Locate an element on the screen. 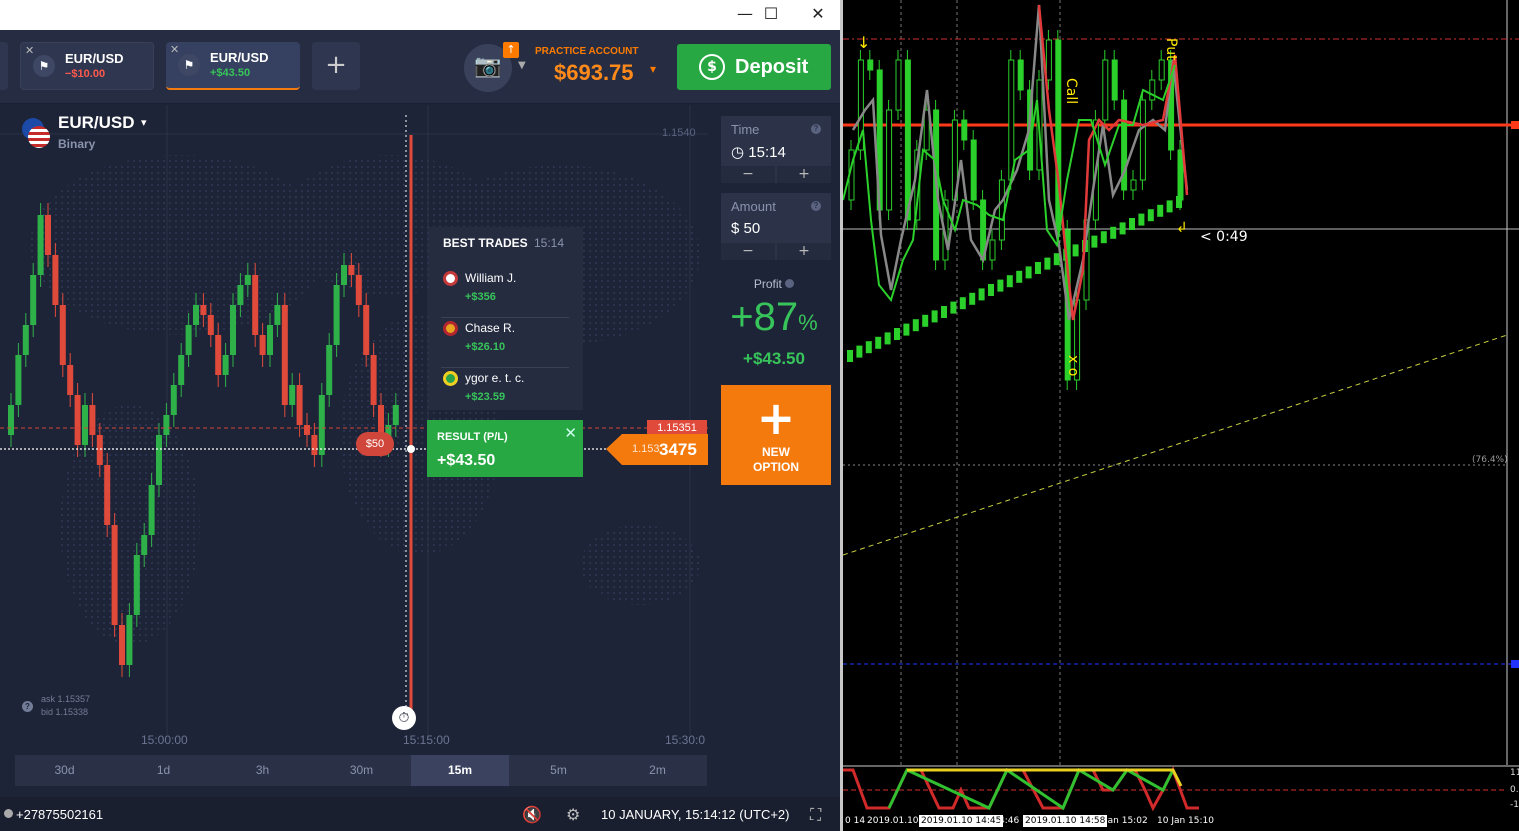 Image resolution: width=1519 pixels, height=831 pixels. amount-increase-button: + is located at coordinates (804, 251).